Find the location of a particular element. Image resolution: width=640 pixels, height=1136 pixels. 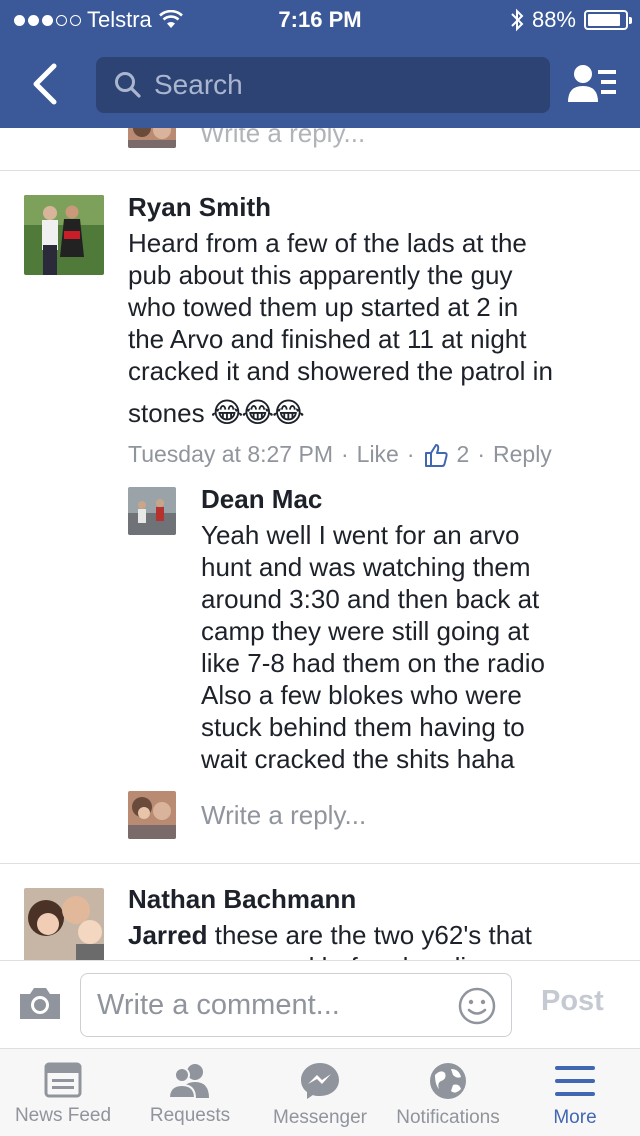

reply-line: Also a few blokes who were is located at coordinates (361, 695).